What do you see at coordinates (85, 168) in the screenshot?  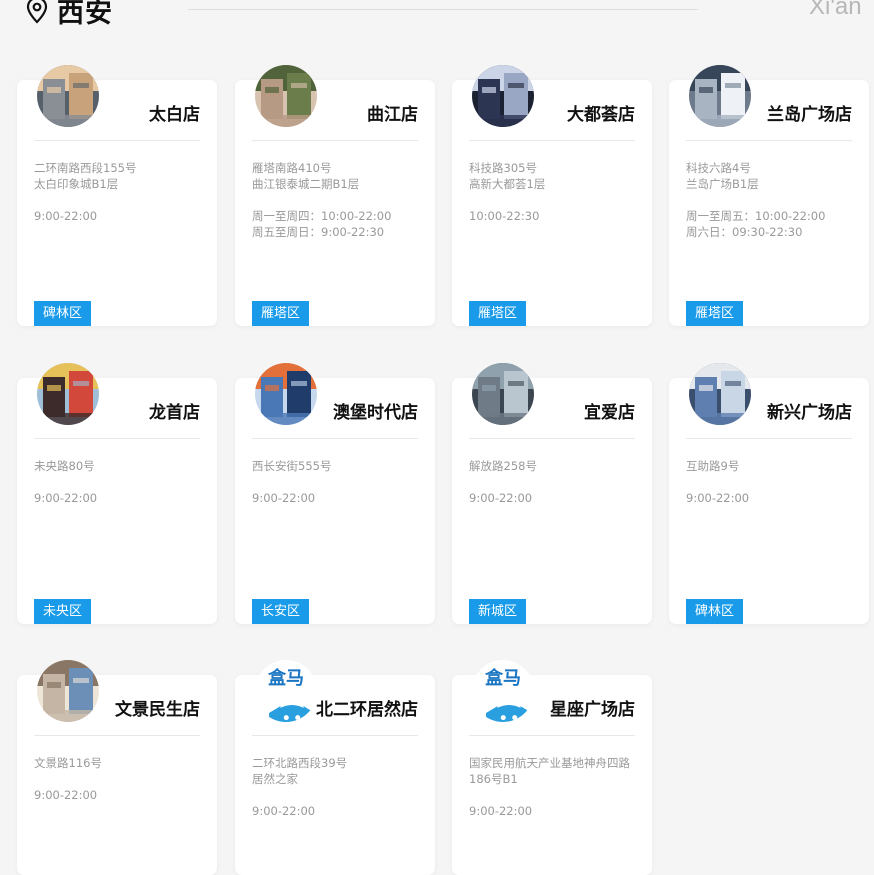 I see `address-line: 二环南路西段155号` at bounding box center [85, 168].